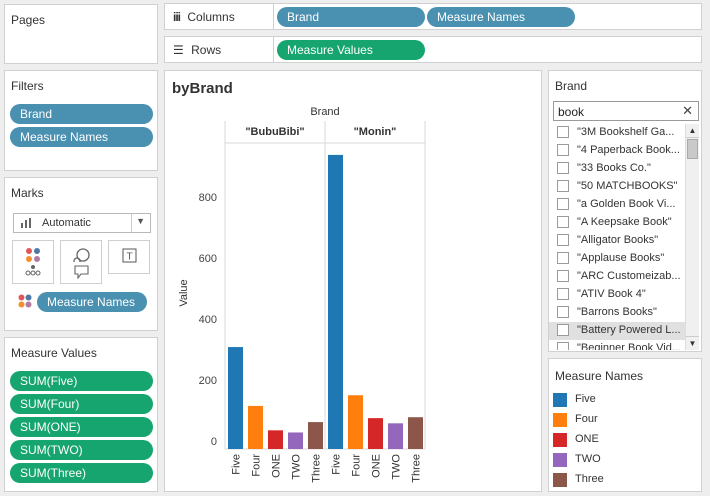 This screenshot has height=496, width=710. I want to click on scroll-down-icon: ▼, so click(692, 343).